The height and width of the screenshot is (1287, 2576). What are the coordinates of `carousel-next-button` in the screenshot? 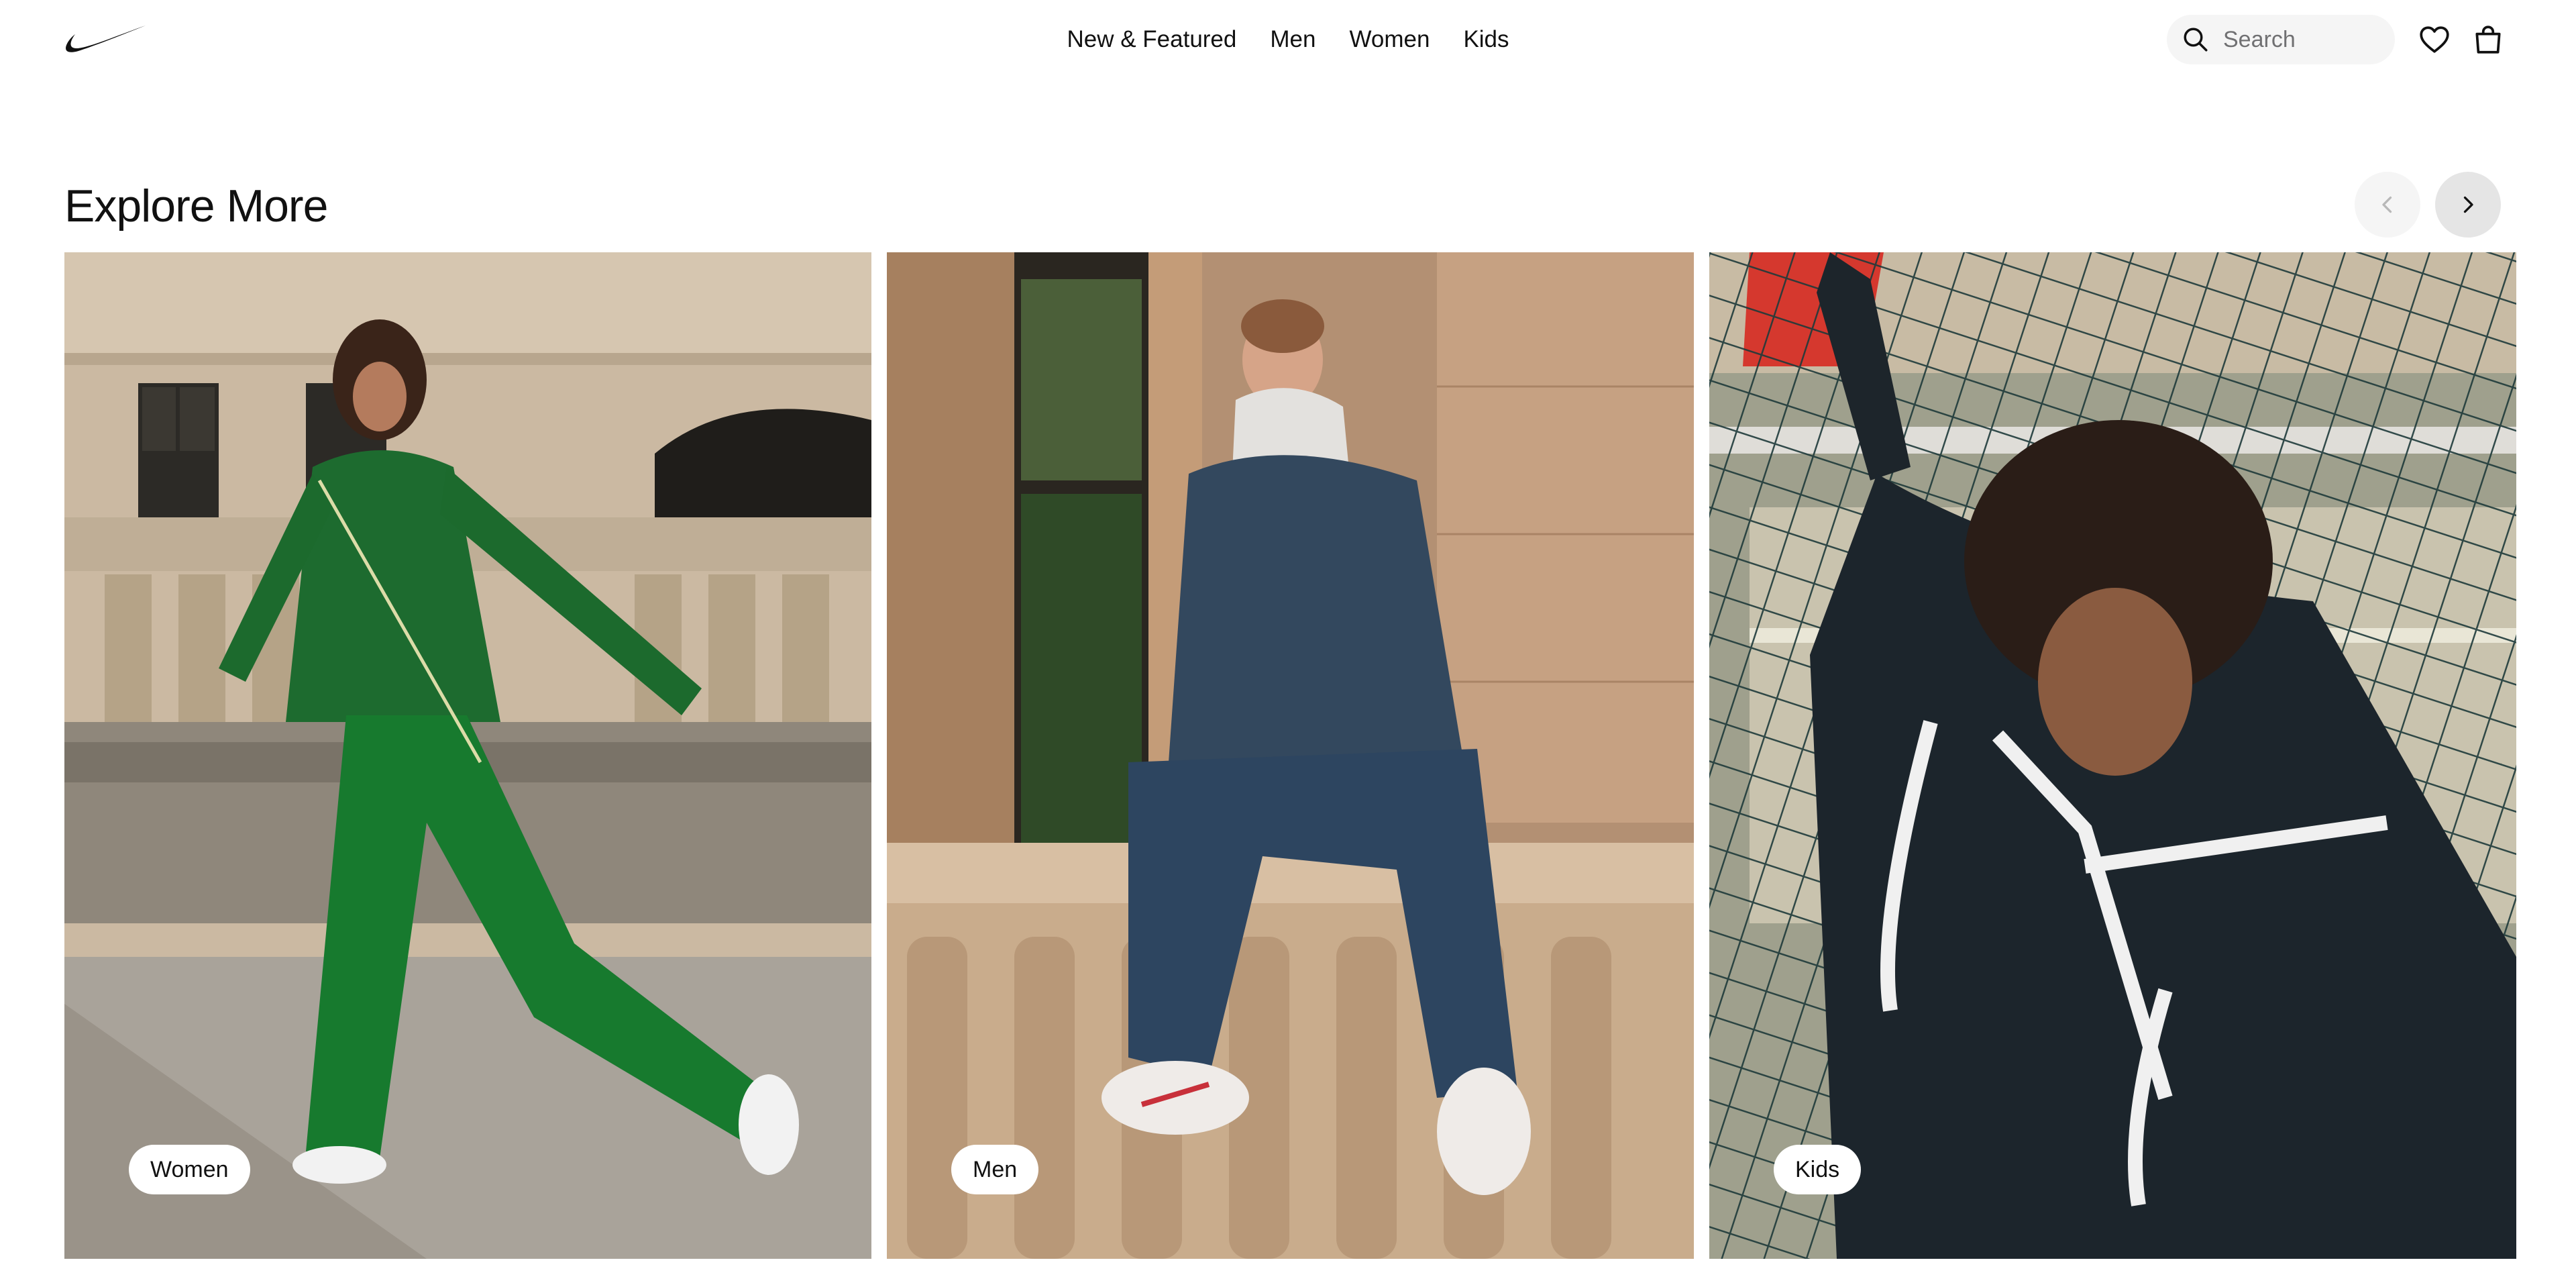 It's located at (2468, 205).